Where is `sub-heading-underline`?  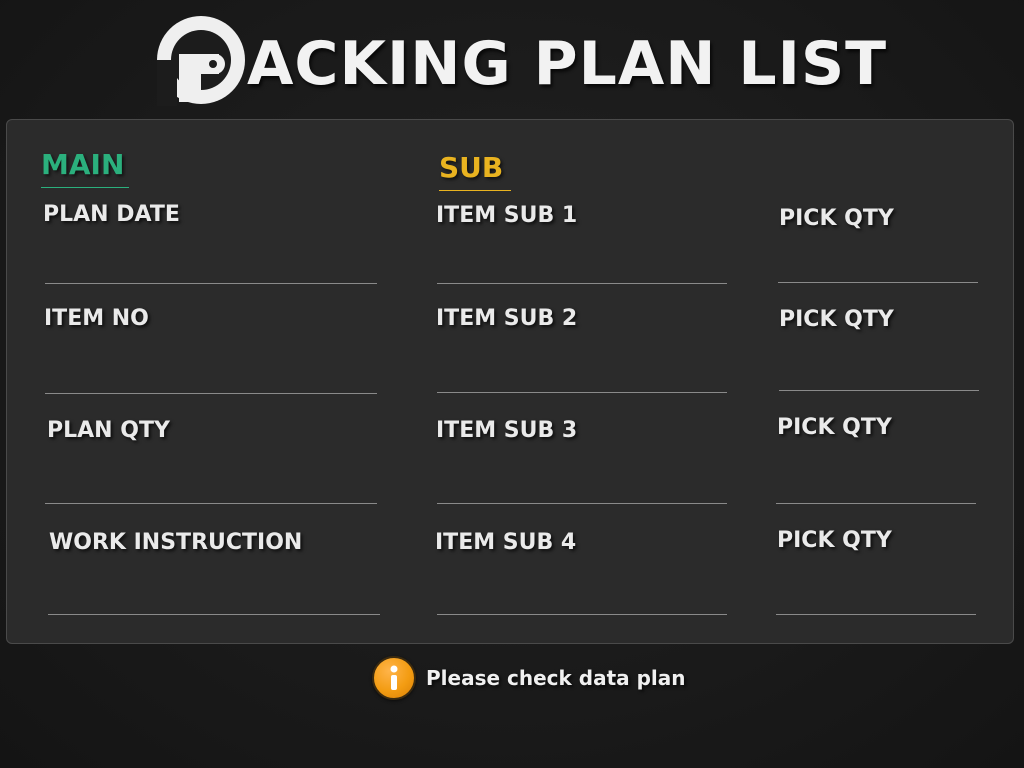
sub-heading-underline is located at coordinates (475, 190).